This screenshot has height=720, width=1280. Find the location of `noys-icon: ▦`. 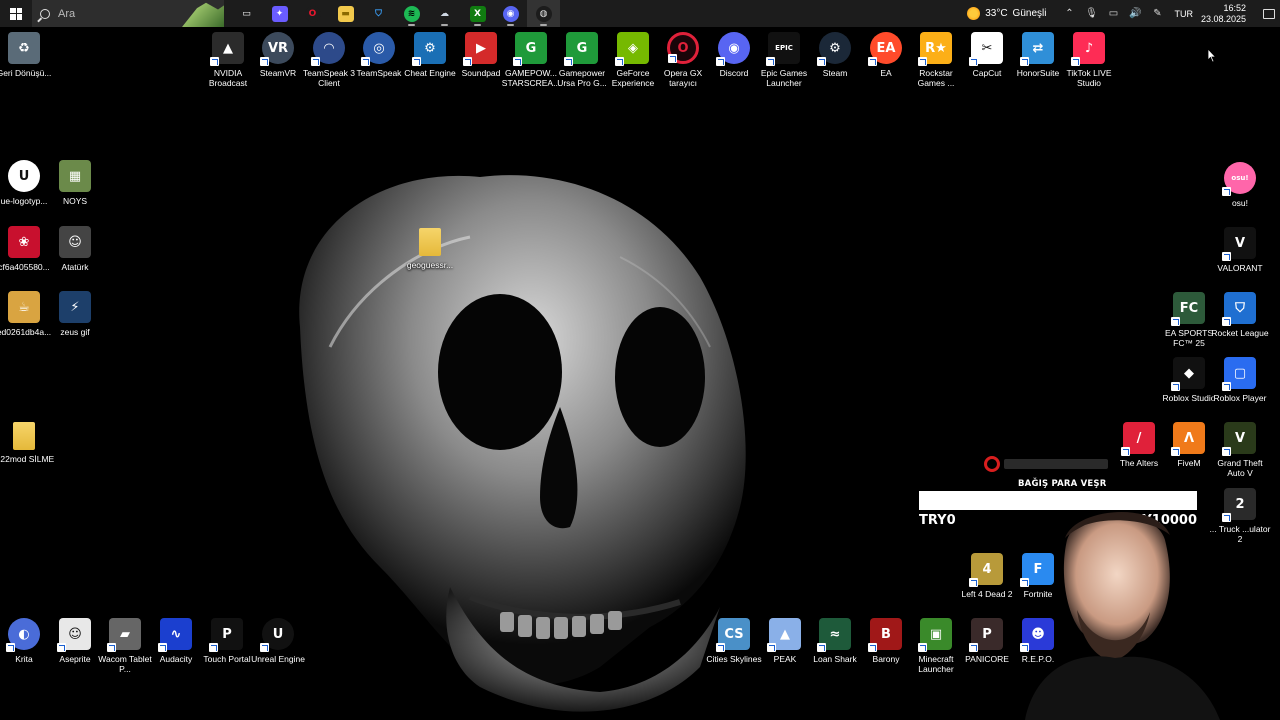

noys-icon: ▦ is located at coordinates (75, 176).